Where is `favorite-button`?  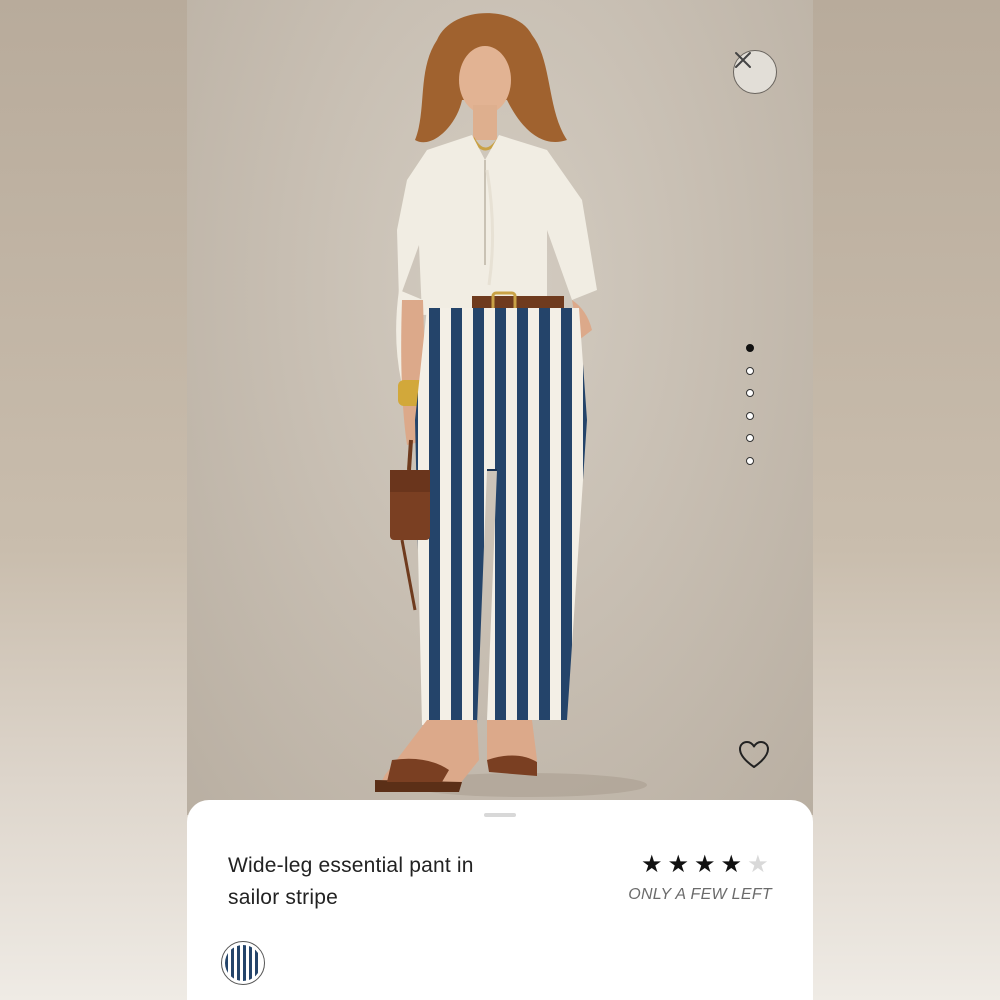 favorite-button is located at coordinates (754, 755).